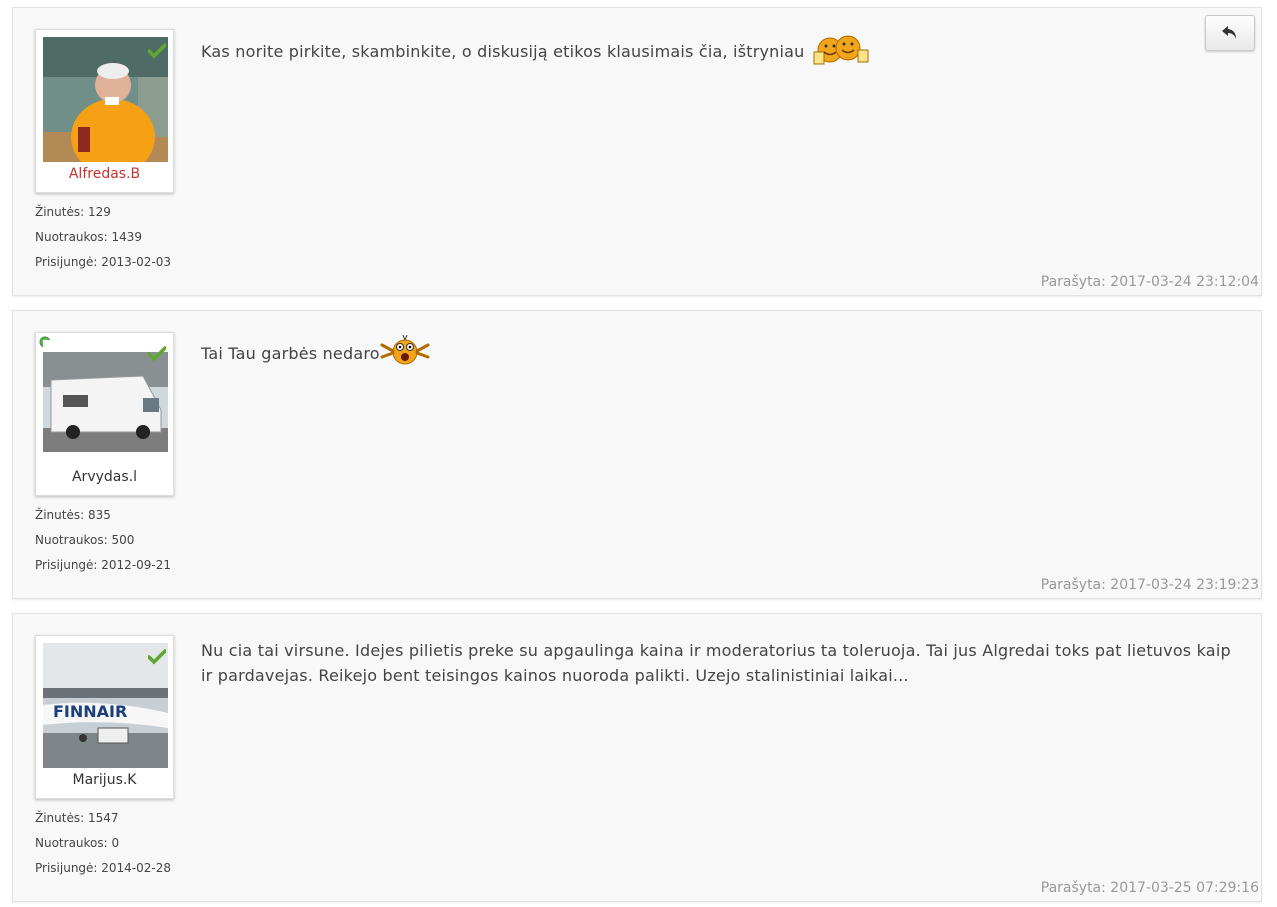 The image size is (1277, 907). Describe the element at coordinates (90, 711) in the screenshot. I see `svg-text: FINNAIR` at that location.